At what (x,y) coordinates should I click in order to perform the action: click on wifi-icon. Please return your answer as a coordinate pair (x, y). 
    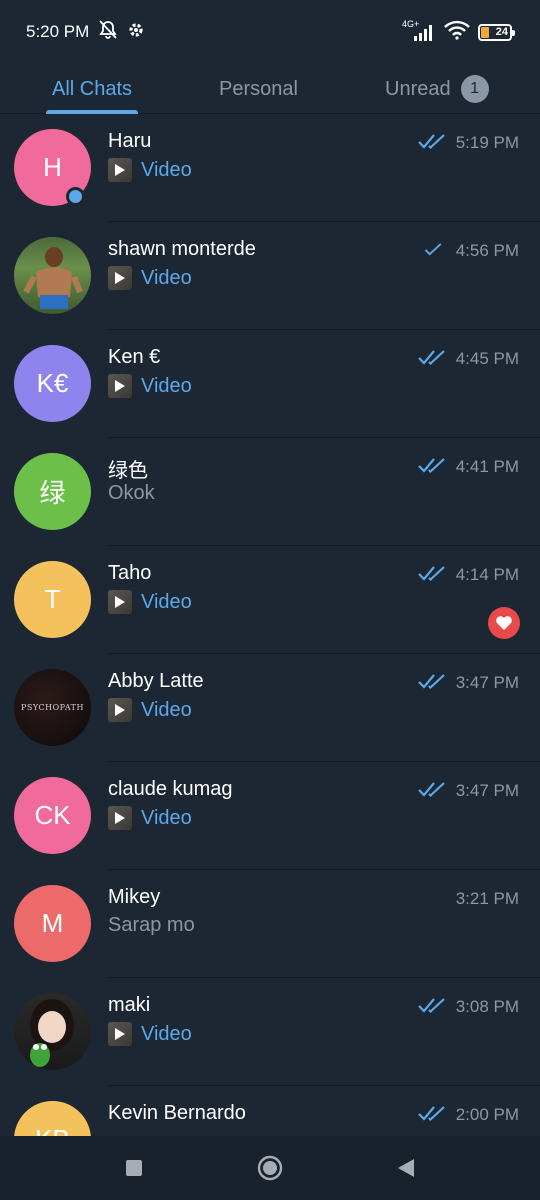
    Looking at the image, I should click on (457, 32).